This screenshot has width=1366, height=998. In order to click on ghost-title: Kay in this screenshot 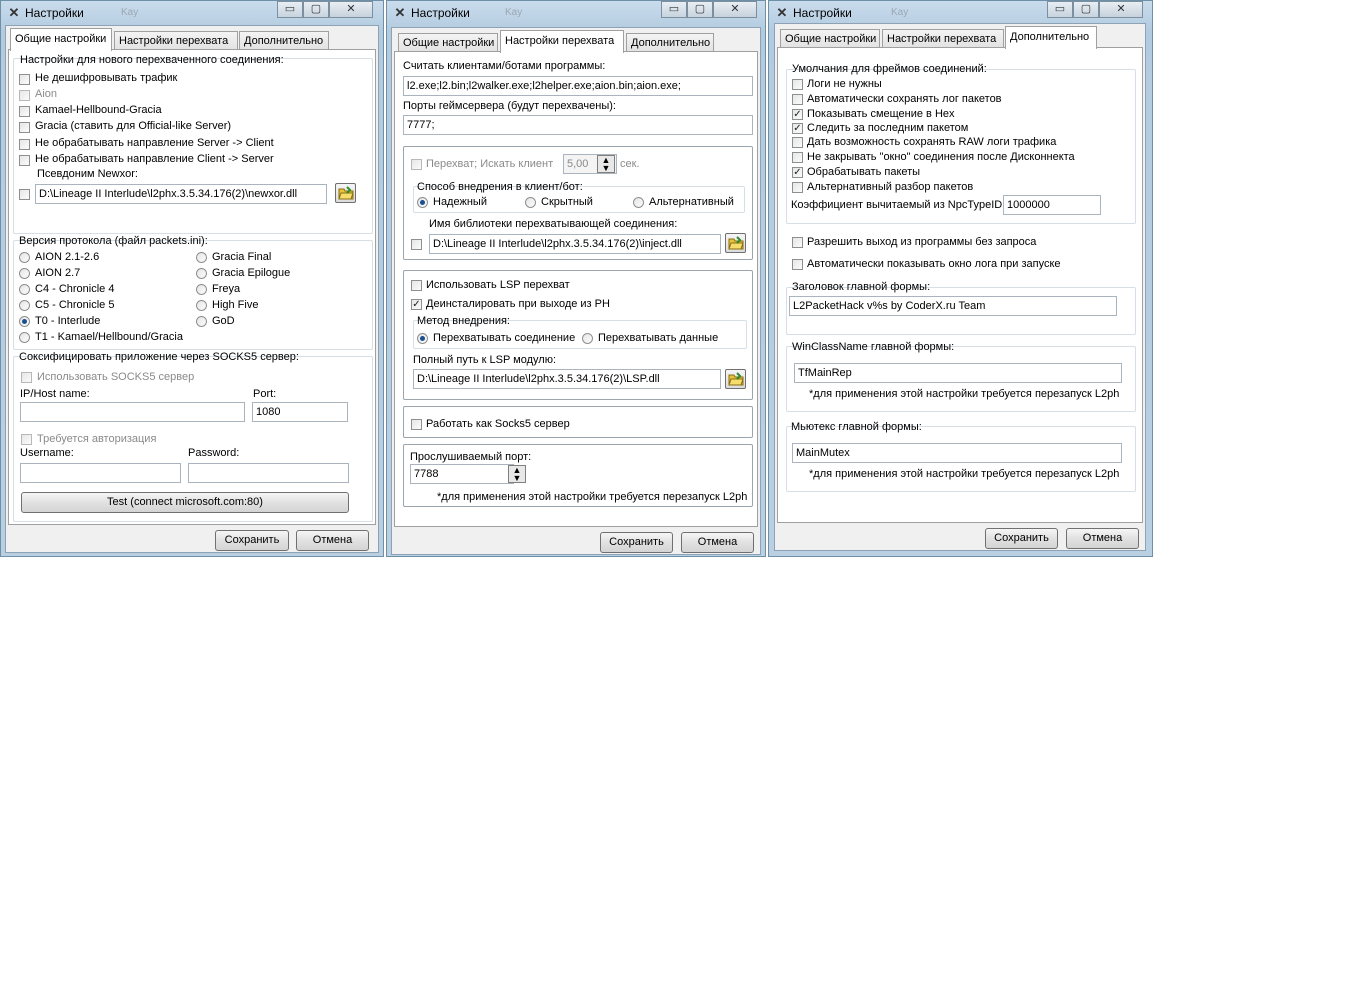, I will do `click(900, 12)`.